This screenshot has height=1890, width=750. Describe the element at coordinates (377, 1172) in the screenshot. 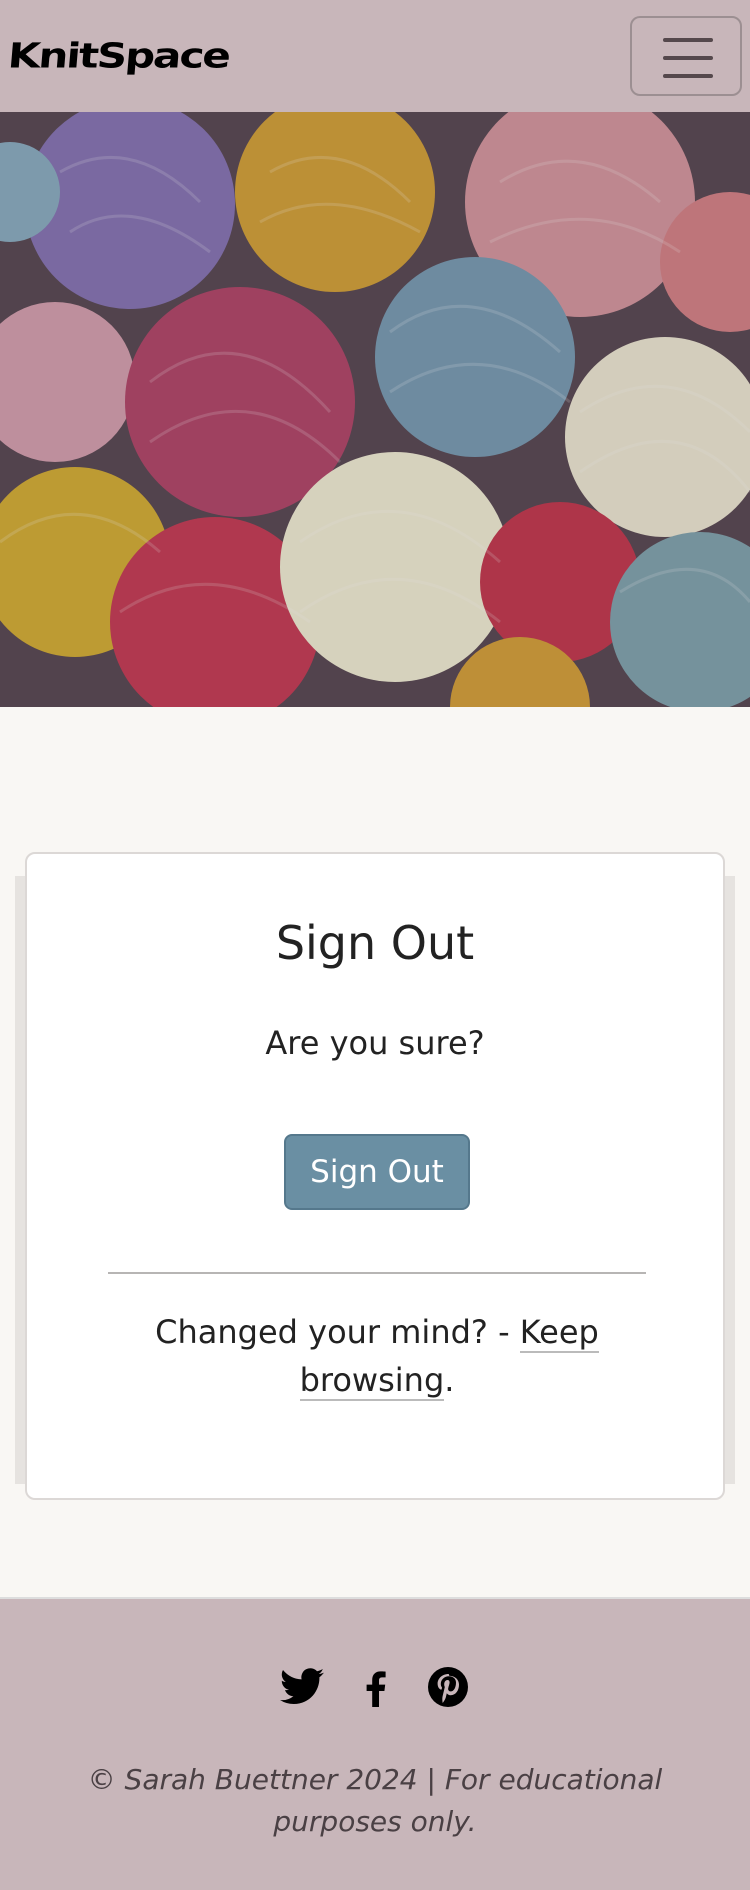

I see `sign-out-button: Sign Out` at that location.